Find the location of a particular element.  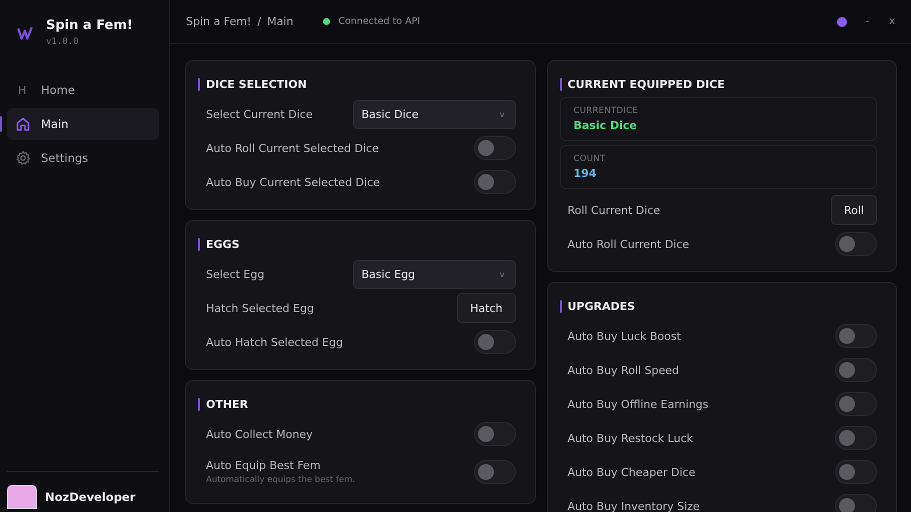

setting-label: Auto Equip Best Fem is located at coordinates (264, 465).